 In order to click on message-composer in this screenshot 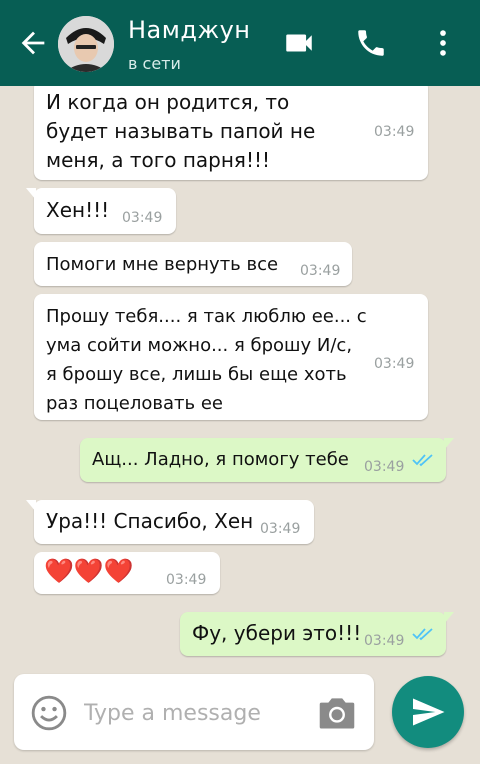, I will do `click(194, 712)`.